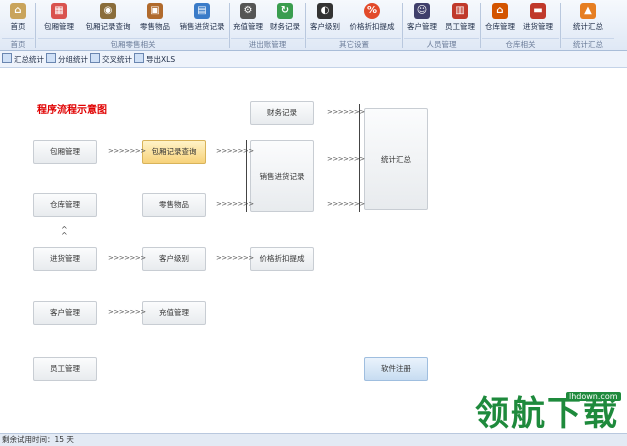 This screenshot has height=446, width=627. Describe the element at coordinates (174, 205) in the screenshot. I see `flow-retail-goods: 零售物品` at that location.